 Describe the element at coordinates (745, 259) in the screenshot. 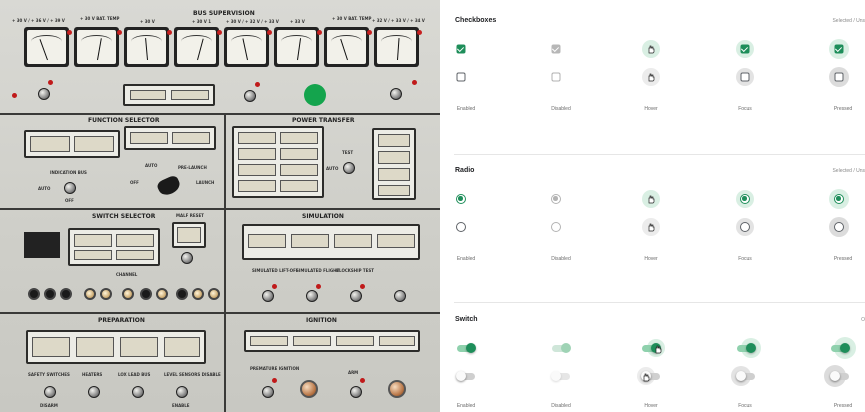

I see `column-label: Focus` at that location.